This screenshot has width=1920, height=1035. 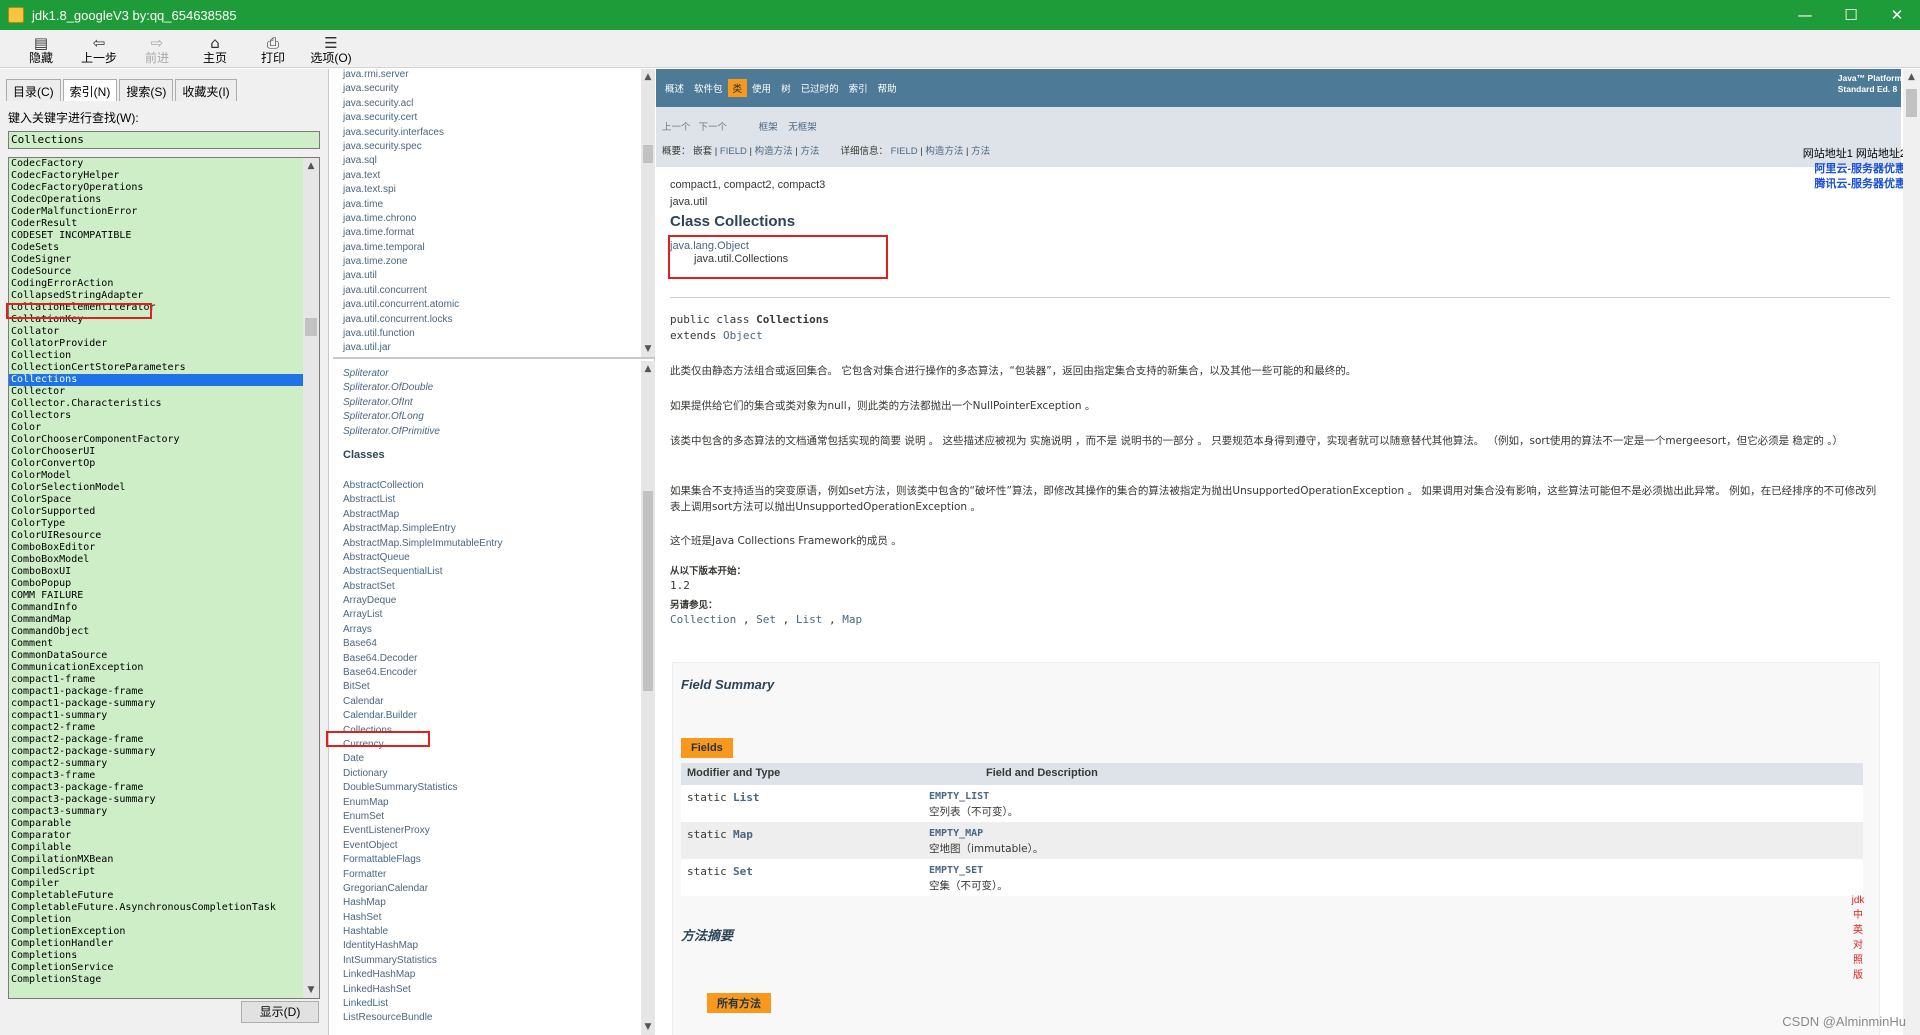 What do you see at coordinates (157, 440) in the screenshot?
I see `index-item: ColorChooserComponentFactory` at bounding box center [157, 440].